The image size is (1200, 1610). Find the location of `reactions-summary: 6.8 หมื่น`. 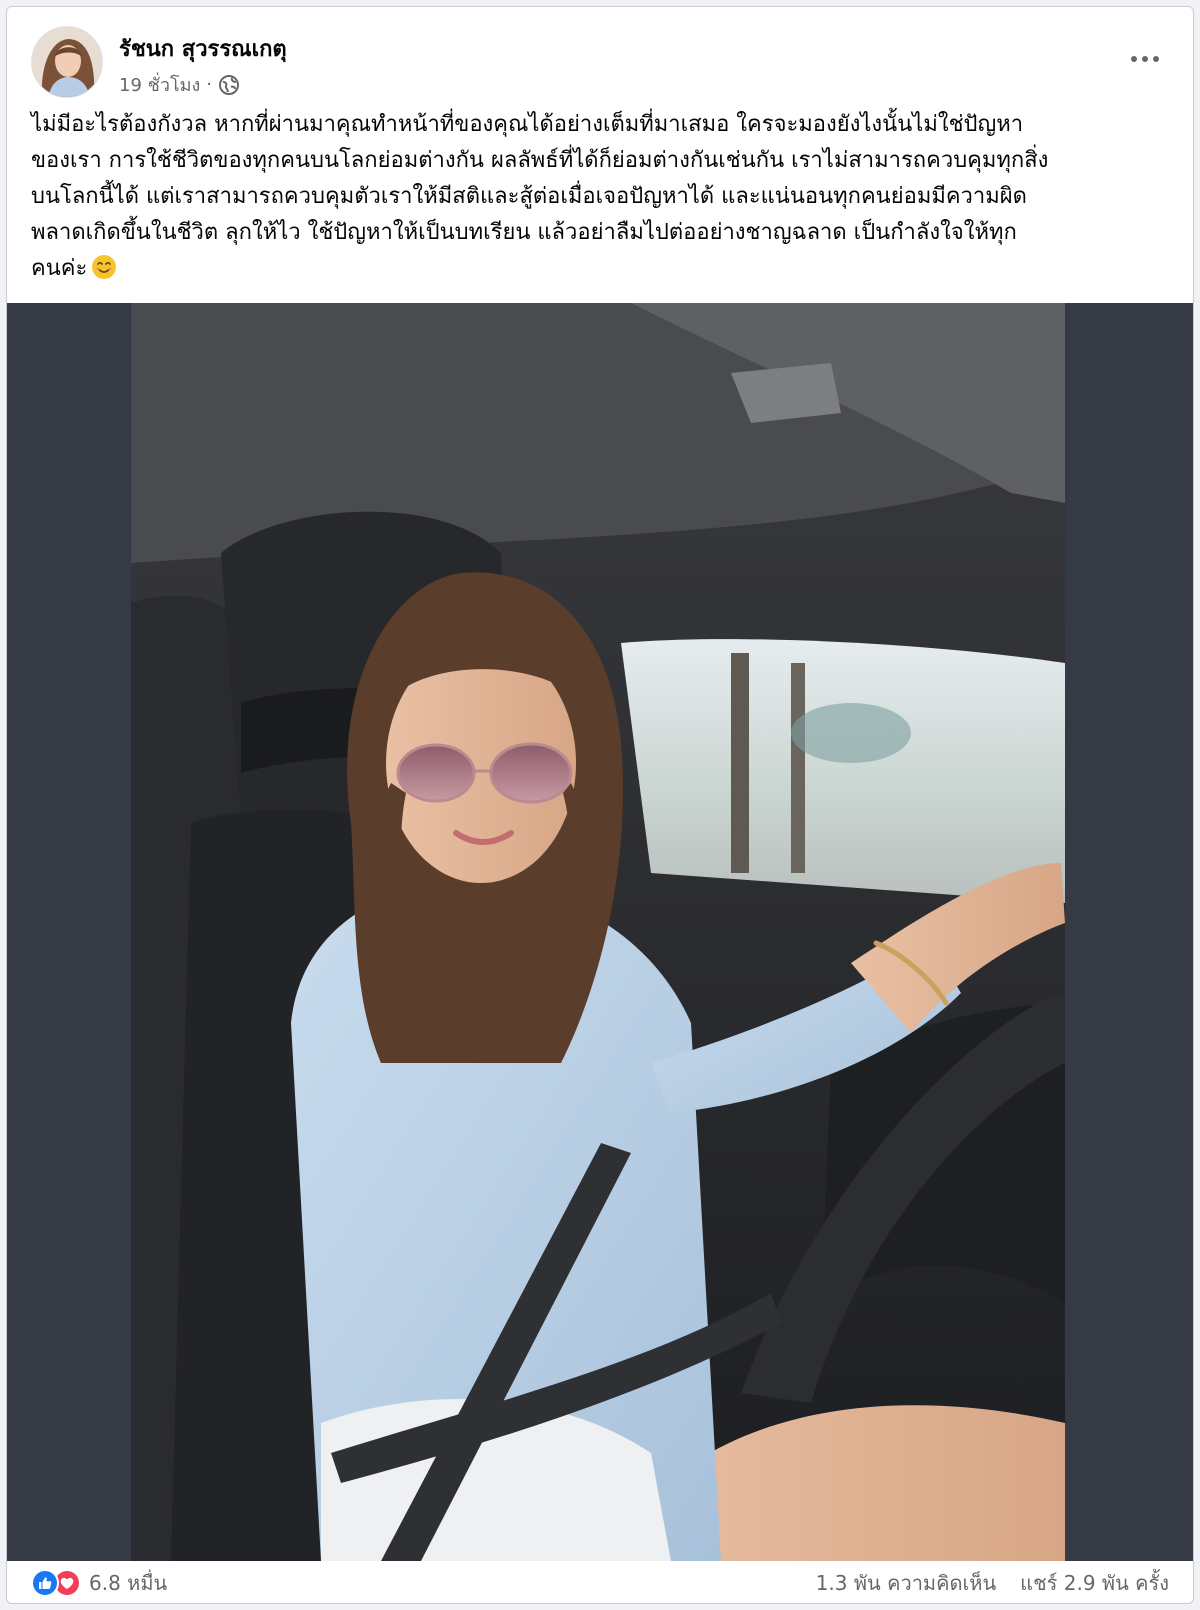

reactions-summary: 6.8 หมื่น is located at coordinates (99, 1583).